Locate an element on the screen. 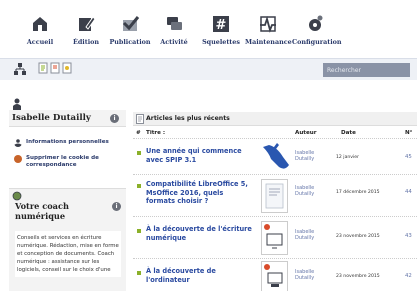 The width and height of the screenshot is (417, 291). col-num: # is located at coordinates (138, 133).